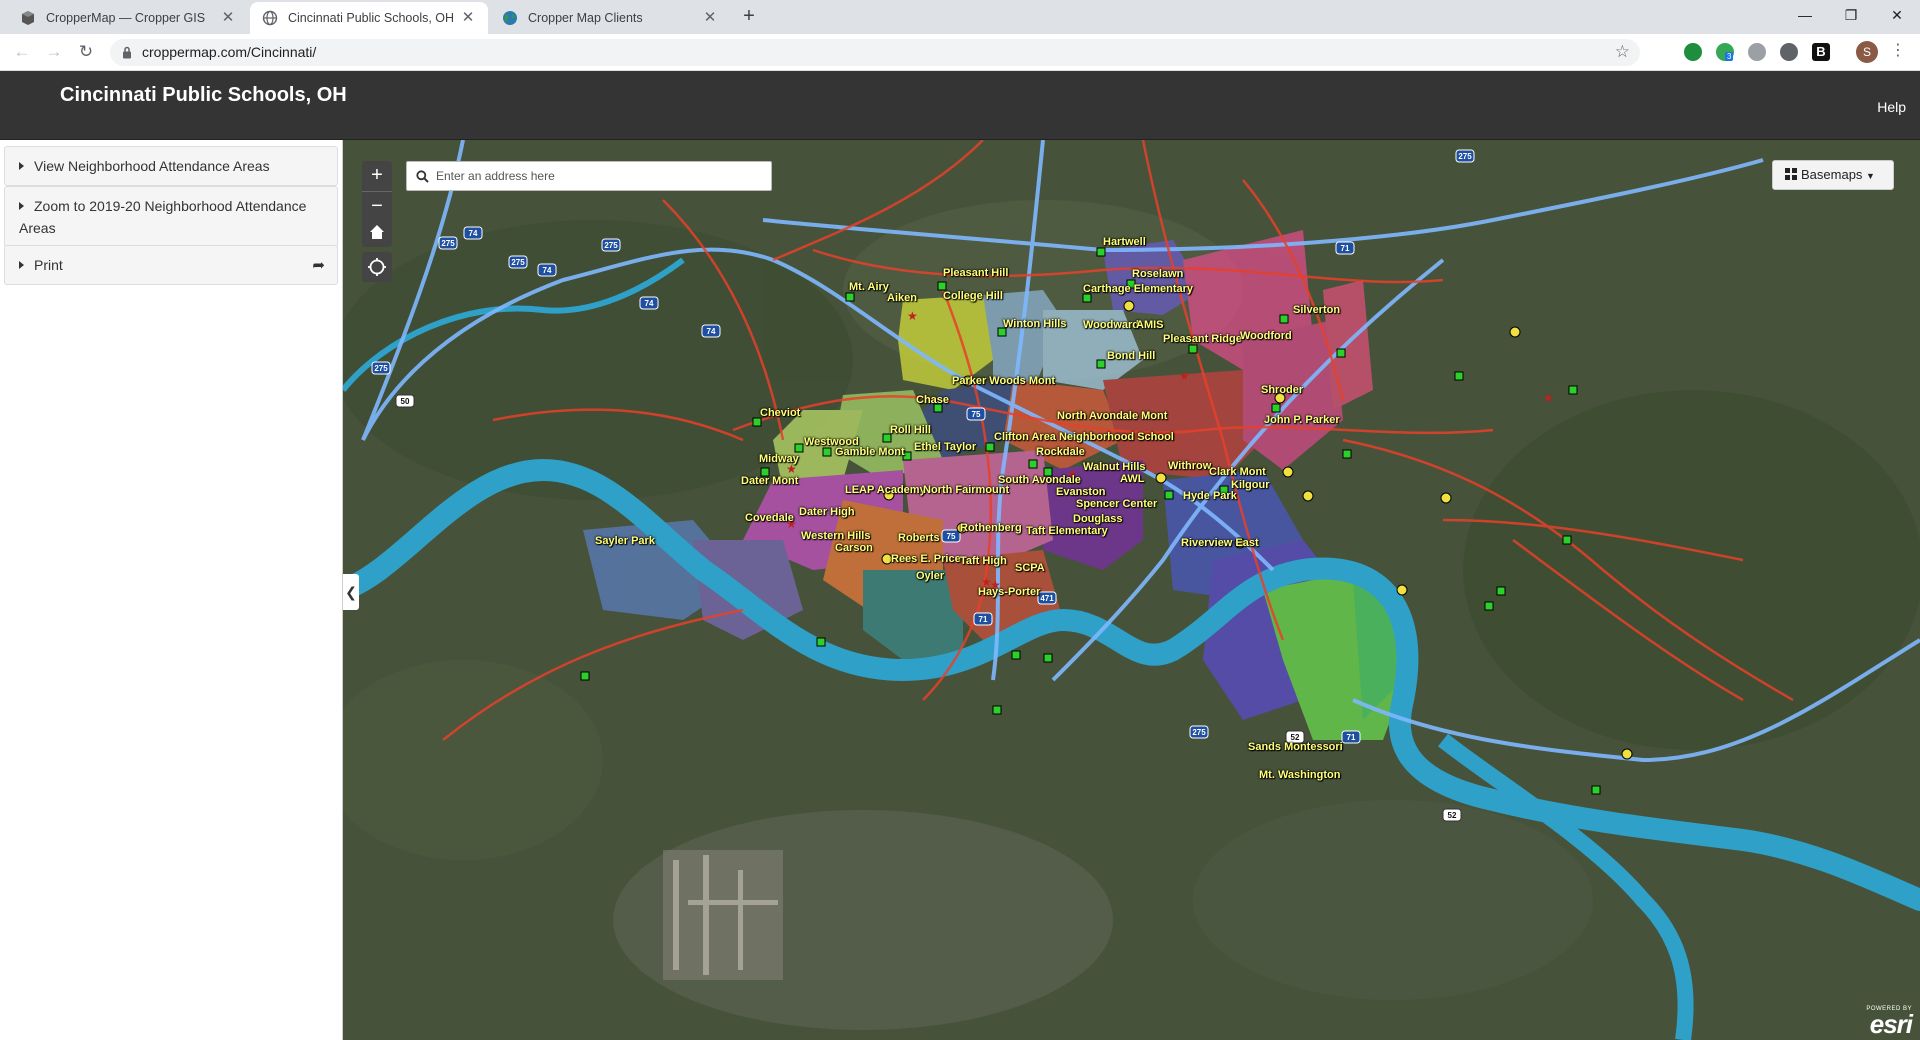 The width and height of the screenshot is (1920, 1040). I want to click on school-label: Woodford, so click(1266, 336).